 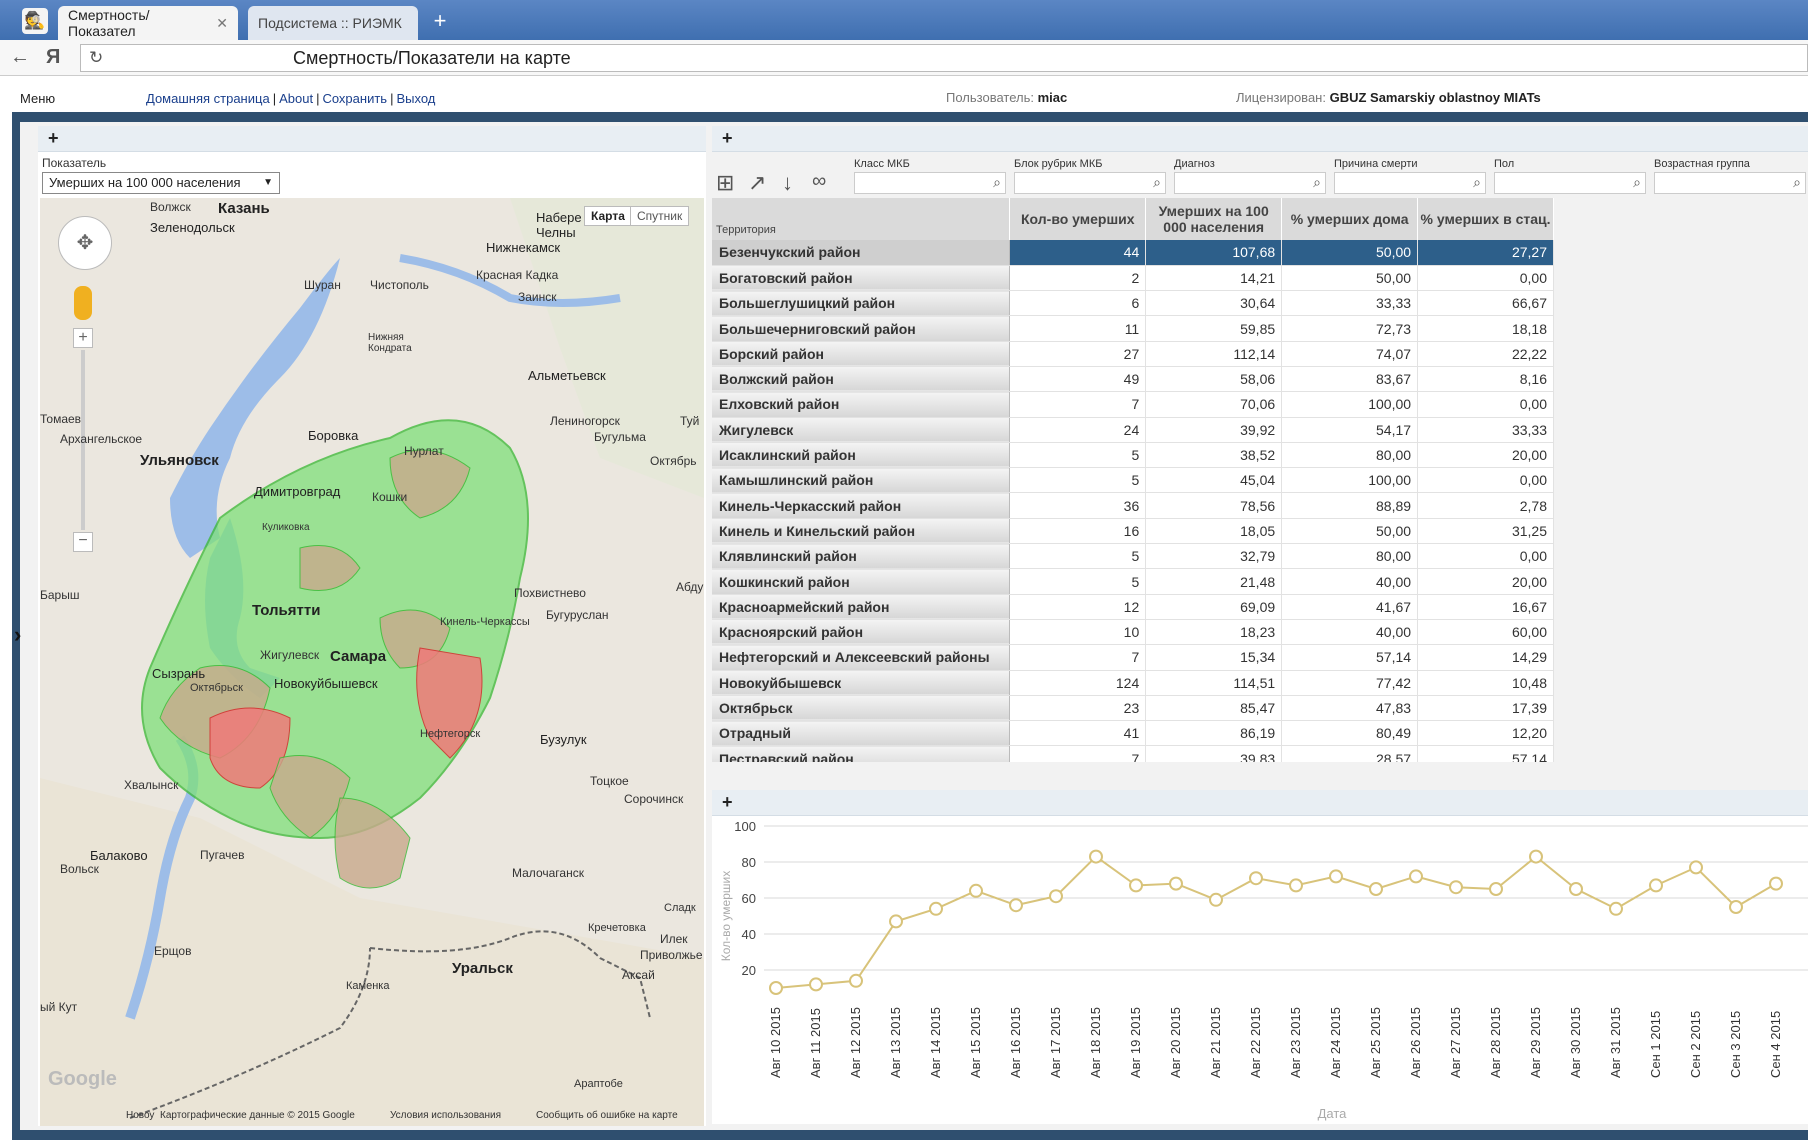 I want to click on table-row: Камышлинский район 5 45,04 100,00 0,00, so click(x=1133, y=480).